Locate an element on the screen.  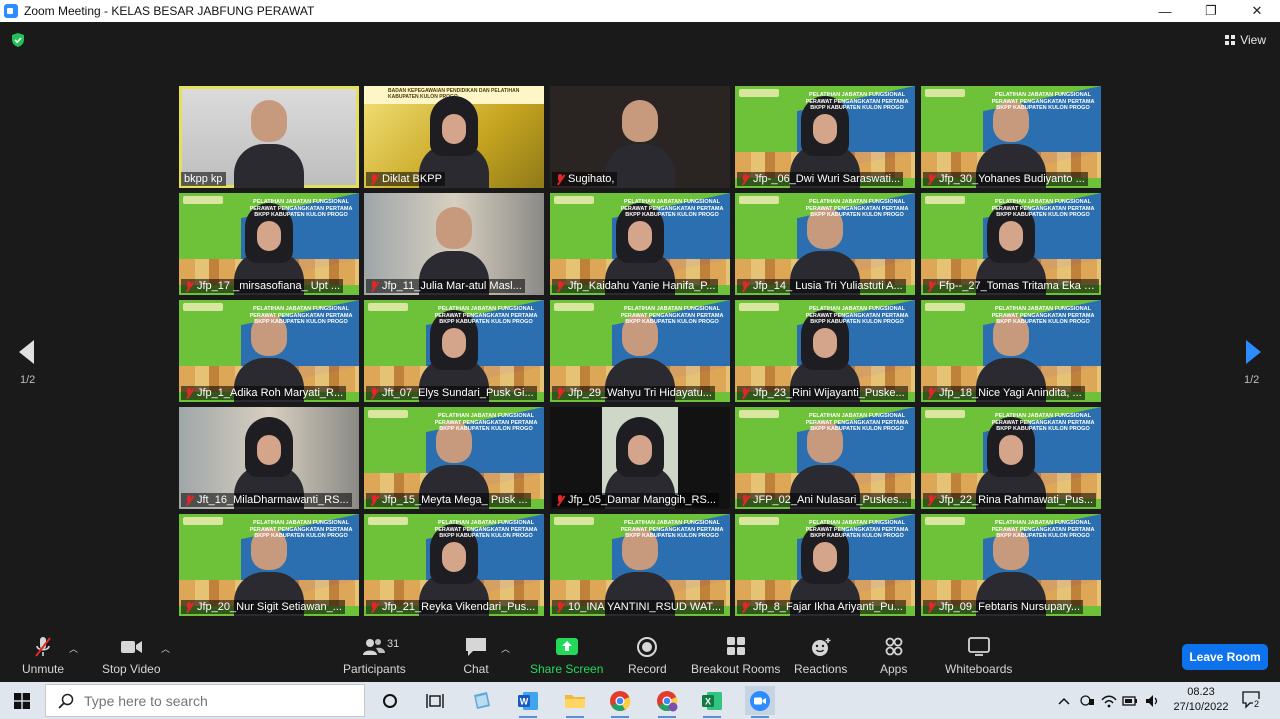
taskbar-clock: 08.23 27/10/2022 is located at coordinates (1201, 700).